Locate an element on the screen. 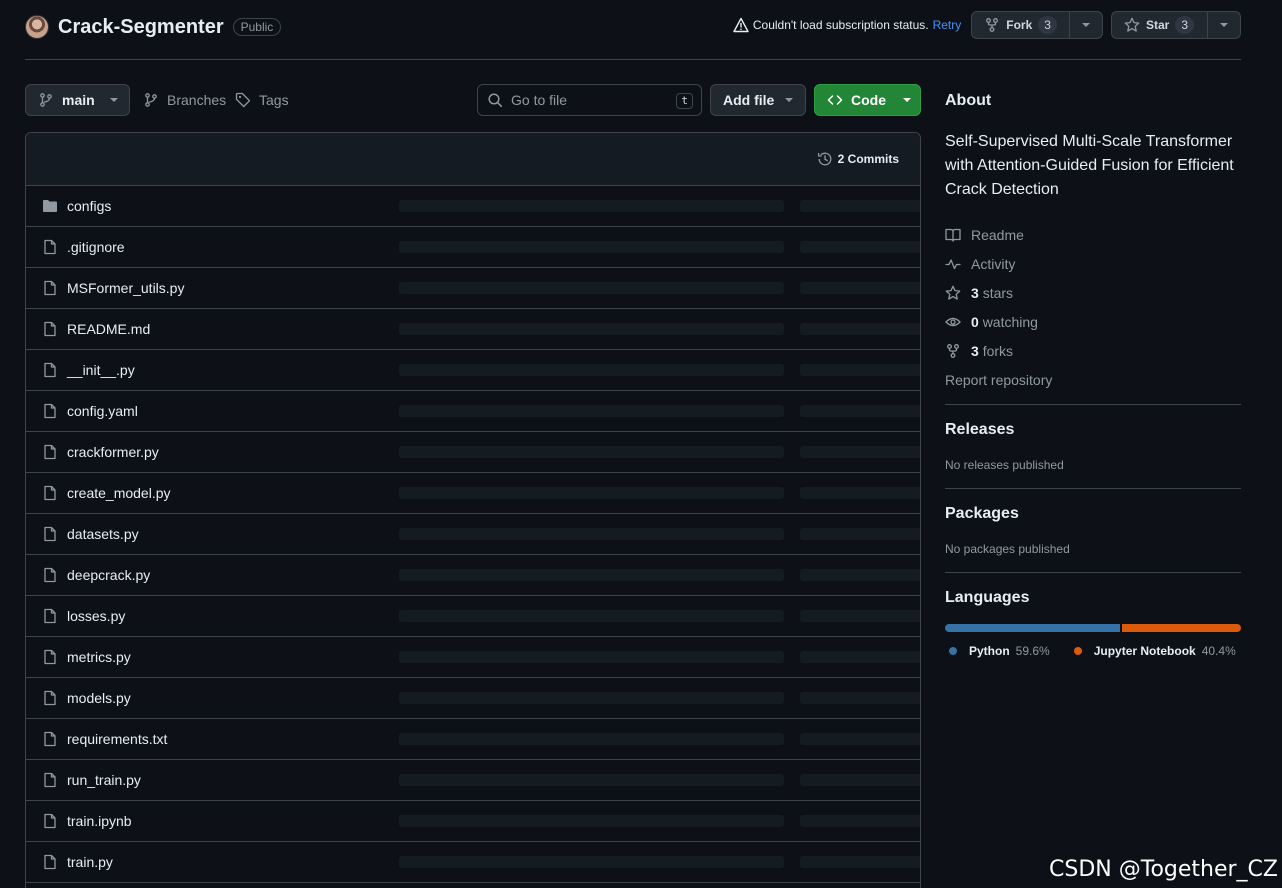 The width and height of the screenshot is (1282, 888). forks-label: forks is located at coordinates (998, 350).